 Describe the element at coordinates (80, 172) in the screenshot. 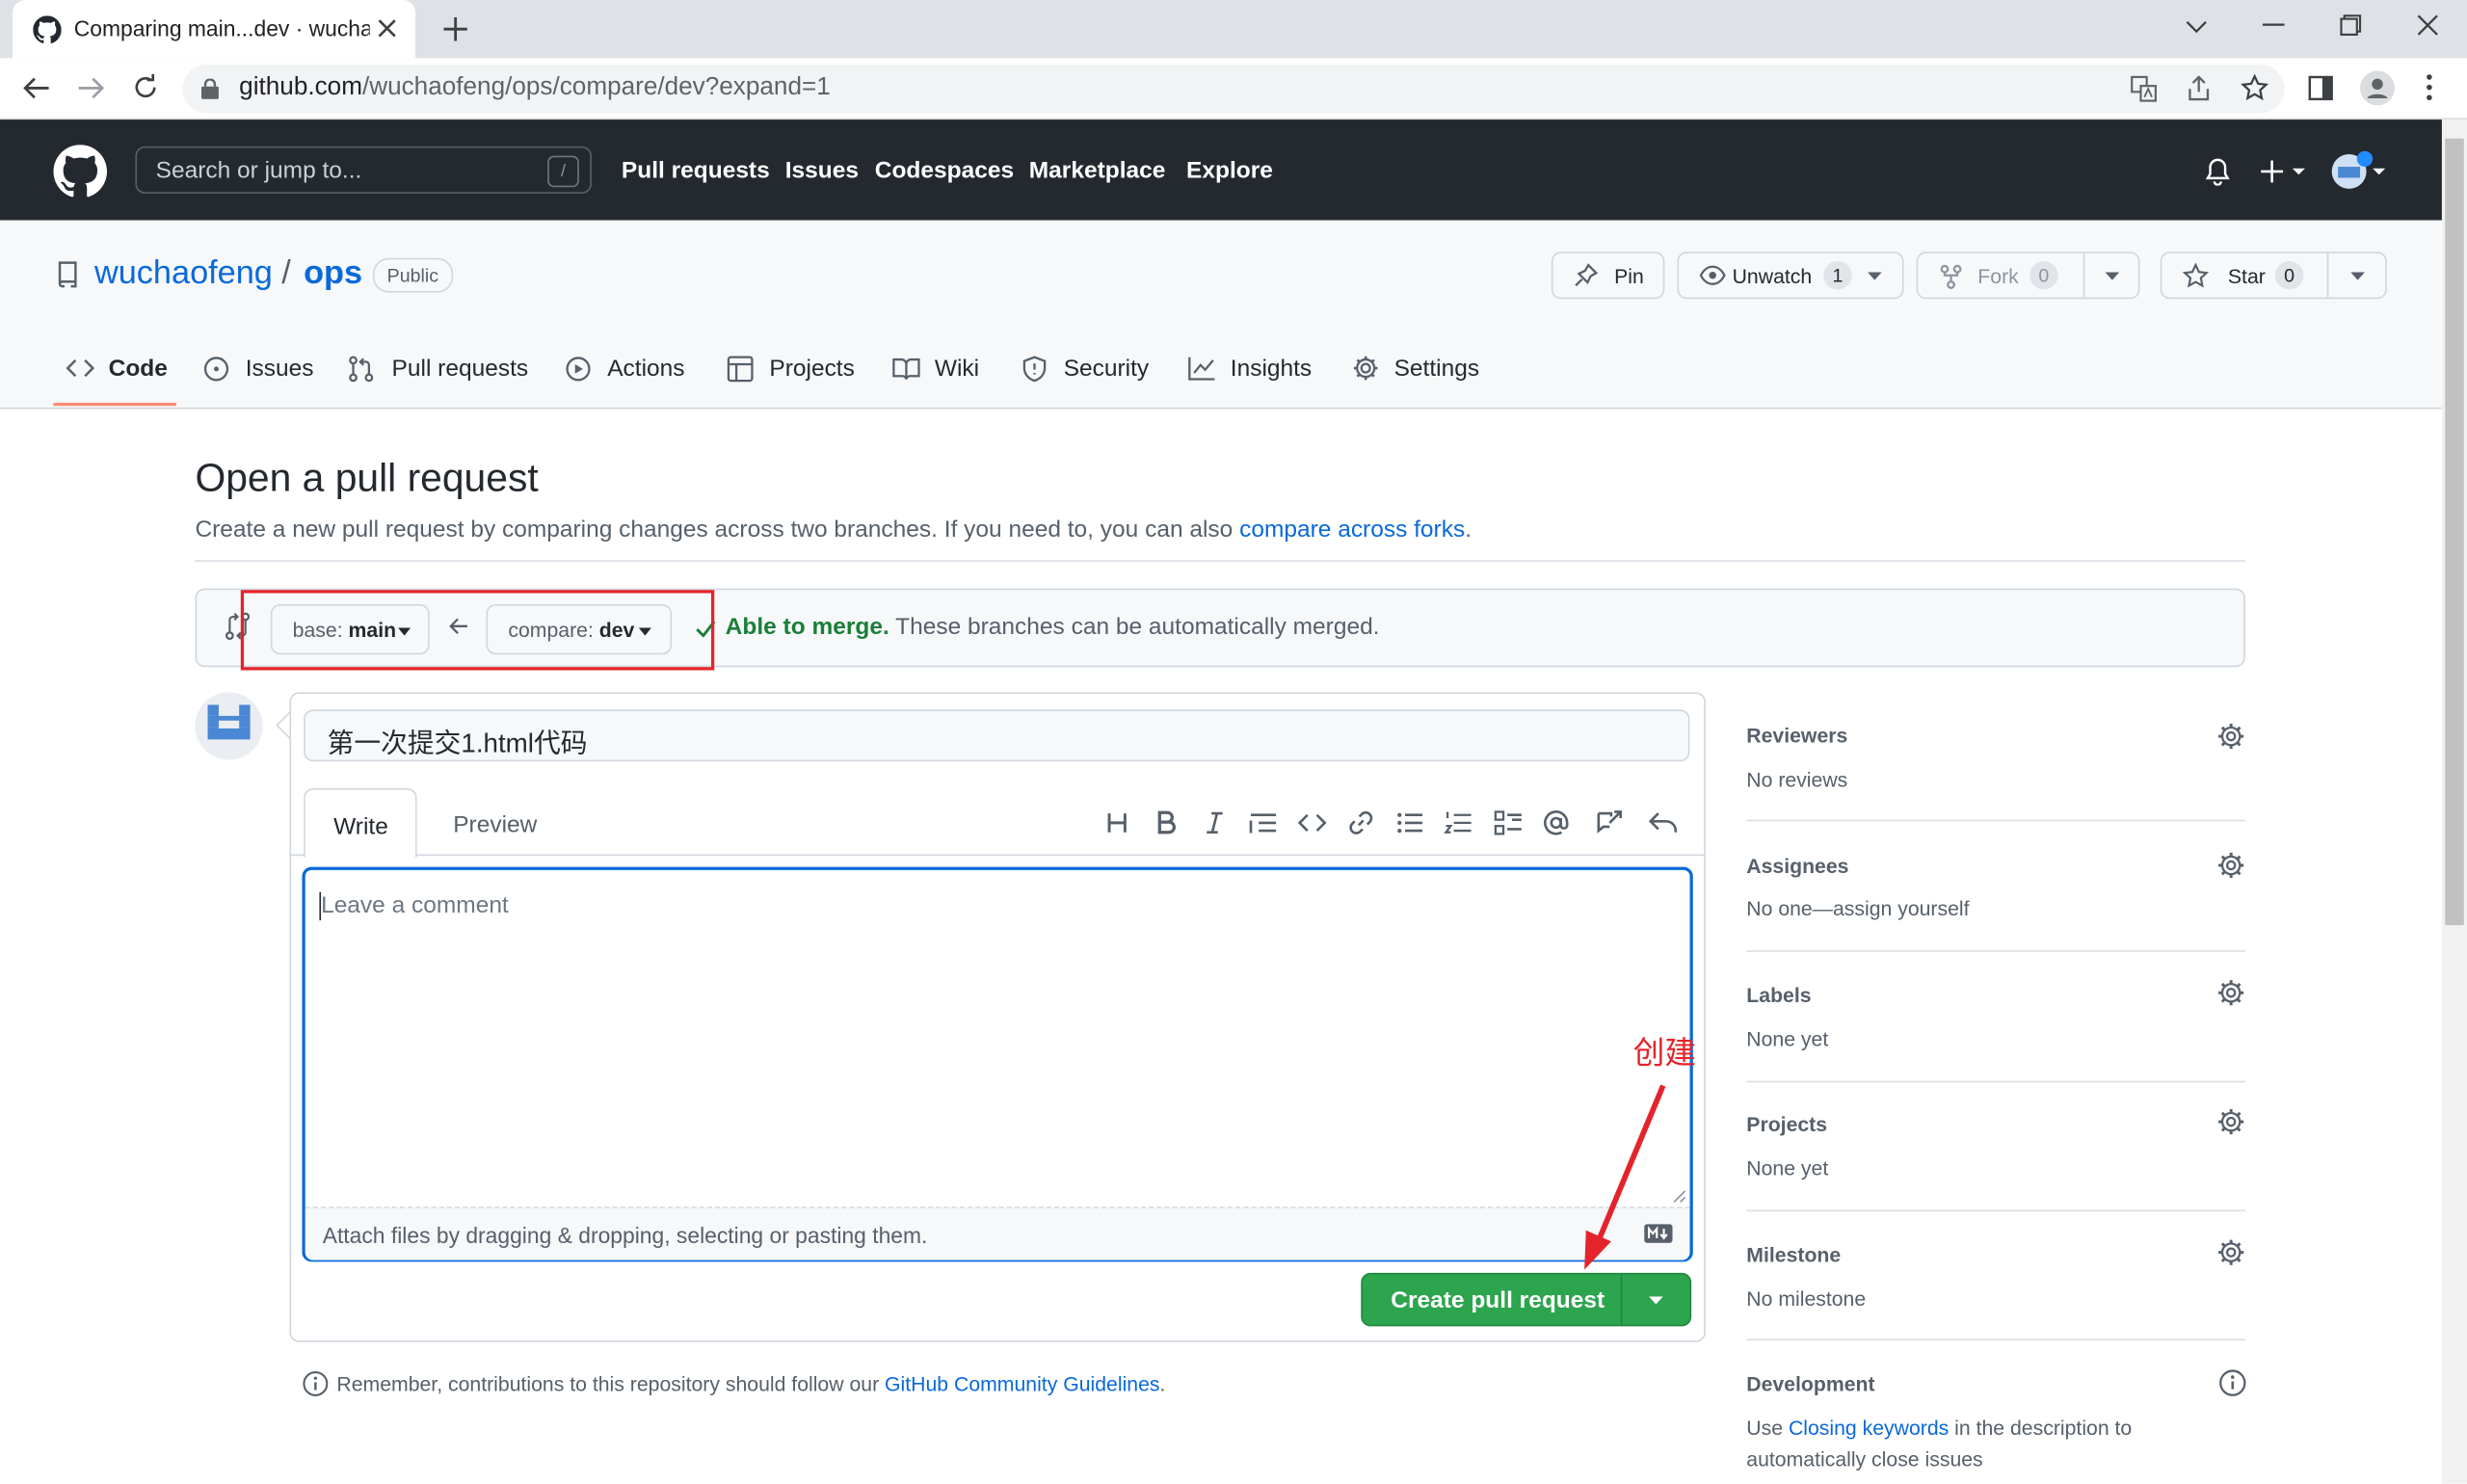

I see `github-logo-icon` at that location.